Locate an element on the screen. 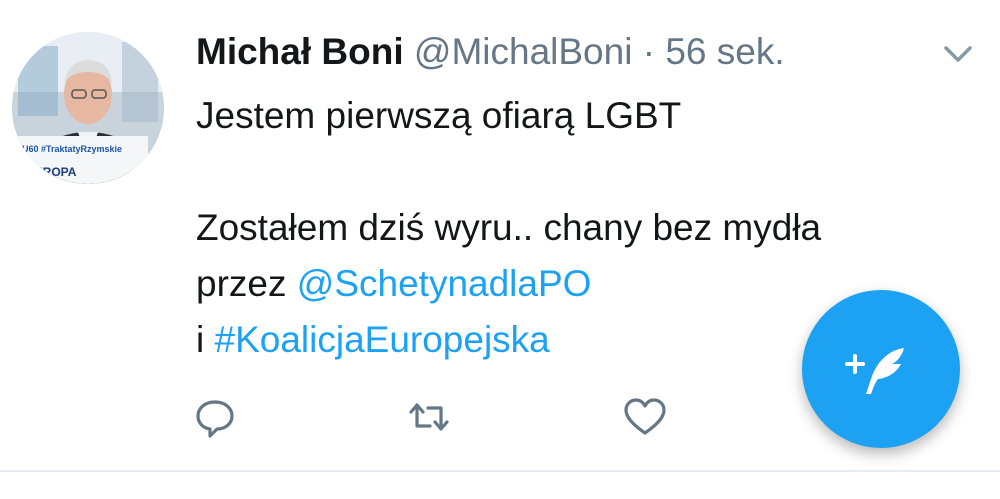 The image size is (1000, 499). retweet-icon is located at coordinates (429, 417).